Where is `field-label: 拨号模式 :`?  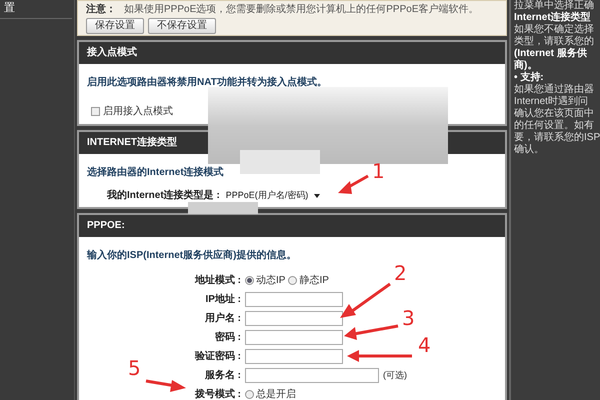
field-label: 拨号模式 : is located at coordinates (217, 394).